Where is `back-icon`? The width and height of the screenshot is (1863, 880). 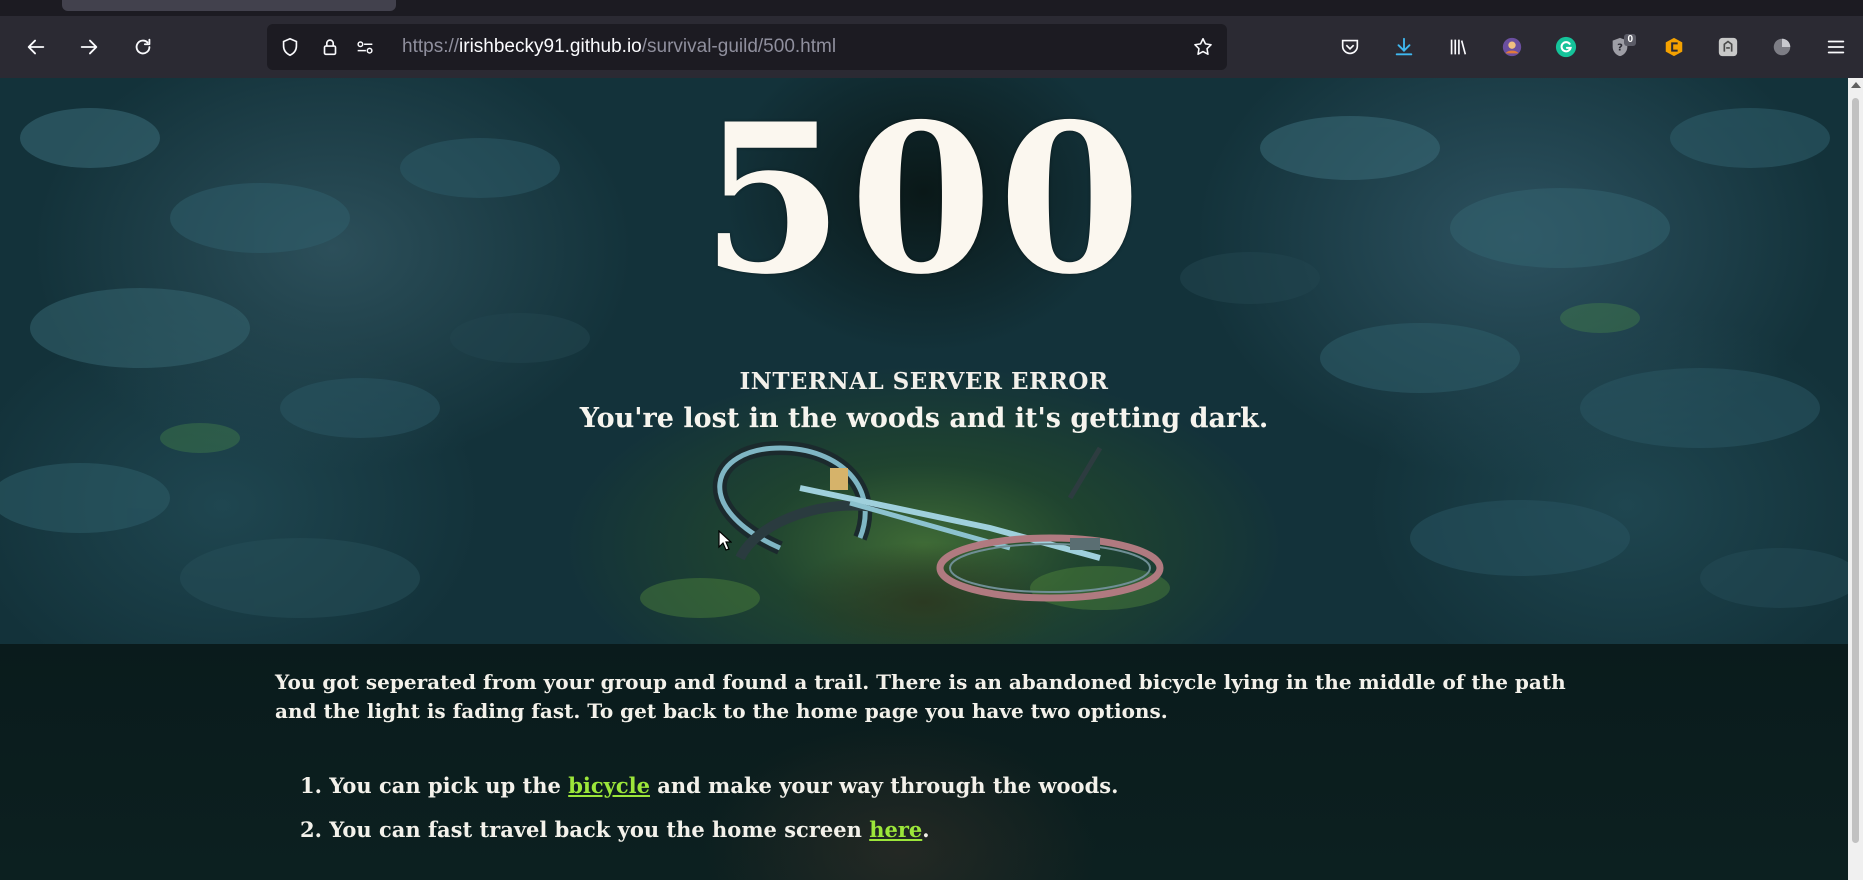
back-icon is located at coordinates (36, 47).